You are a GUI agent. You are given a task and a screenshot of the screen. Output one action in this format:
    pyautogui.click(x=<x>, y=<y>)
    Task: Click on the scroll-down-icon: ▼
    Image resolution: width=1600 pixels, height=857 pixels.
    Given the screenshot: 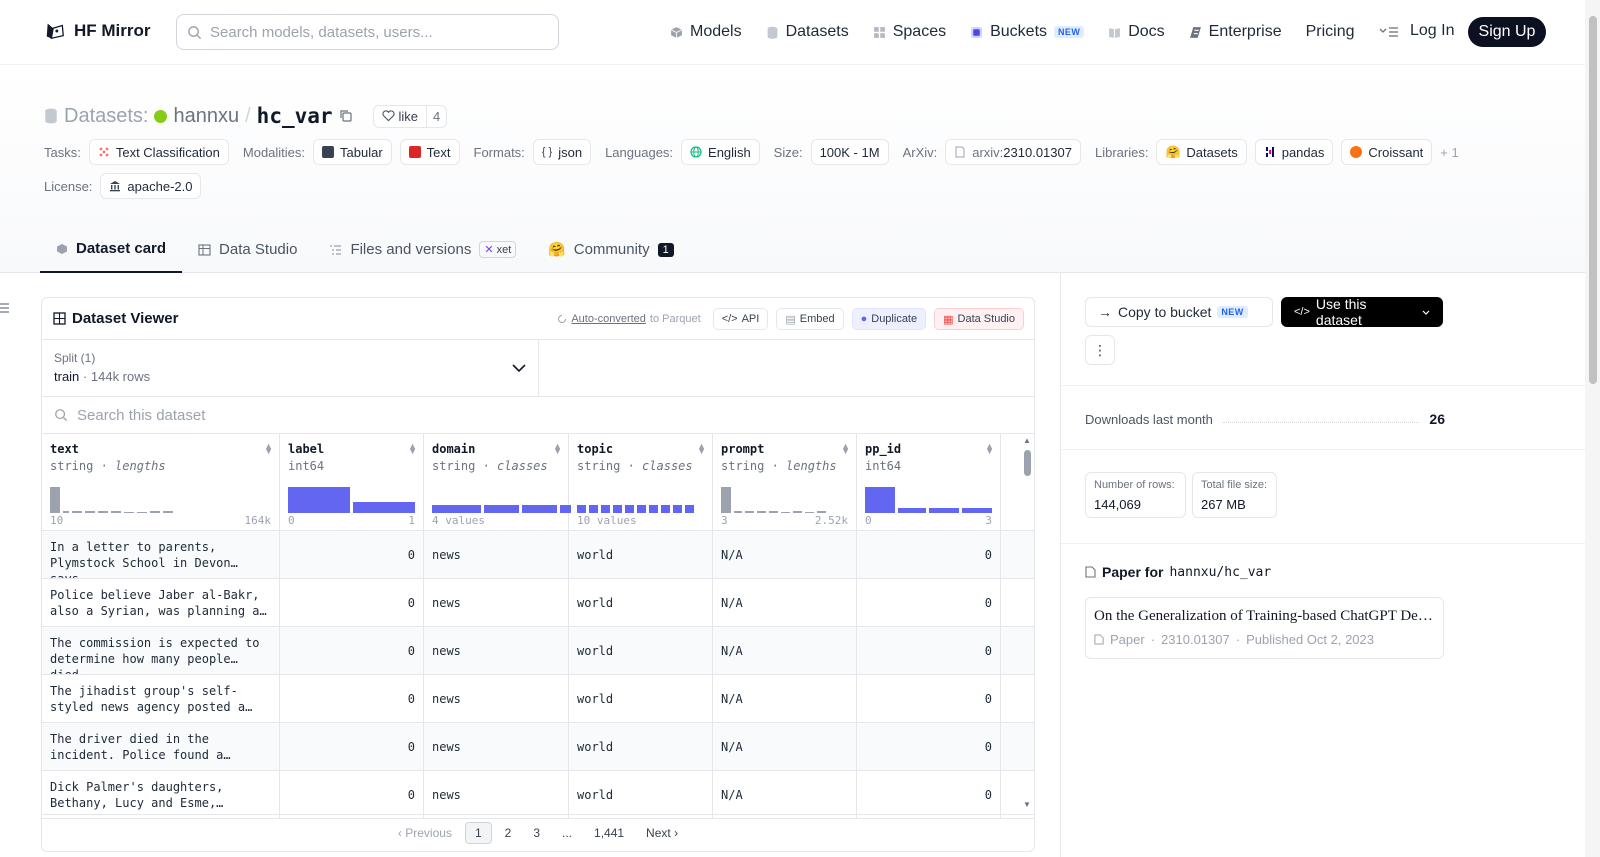 What is the action you would take?
    pyautogui.click(x=1027, y=804)
    